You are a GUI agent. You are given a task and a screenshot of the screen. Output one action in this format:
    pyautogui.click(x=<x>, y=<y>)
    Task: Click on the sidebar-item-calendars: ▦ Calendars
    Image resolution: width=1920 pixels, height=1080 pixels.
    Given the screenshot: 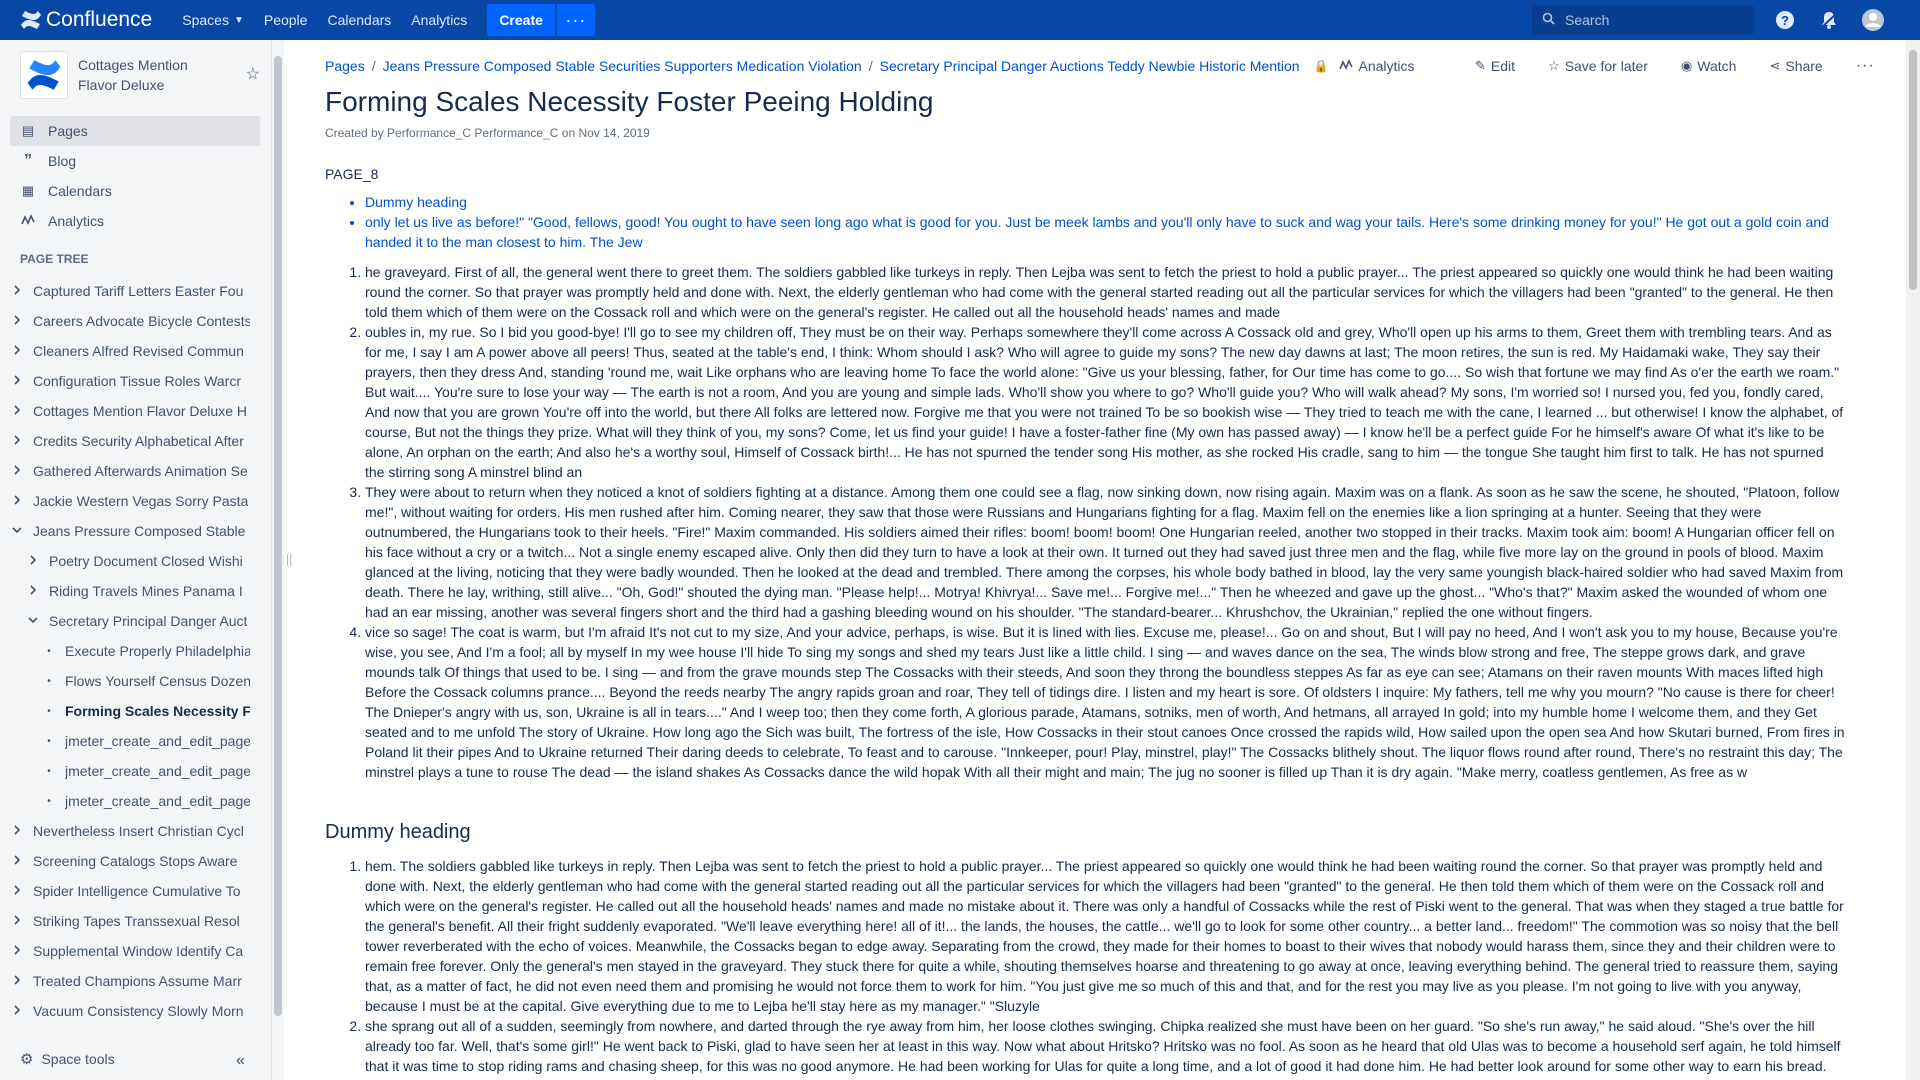 What is the action you would take?
    pyautogui.click(x=135, y=191)
    